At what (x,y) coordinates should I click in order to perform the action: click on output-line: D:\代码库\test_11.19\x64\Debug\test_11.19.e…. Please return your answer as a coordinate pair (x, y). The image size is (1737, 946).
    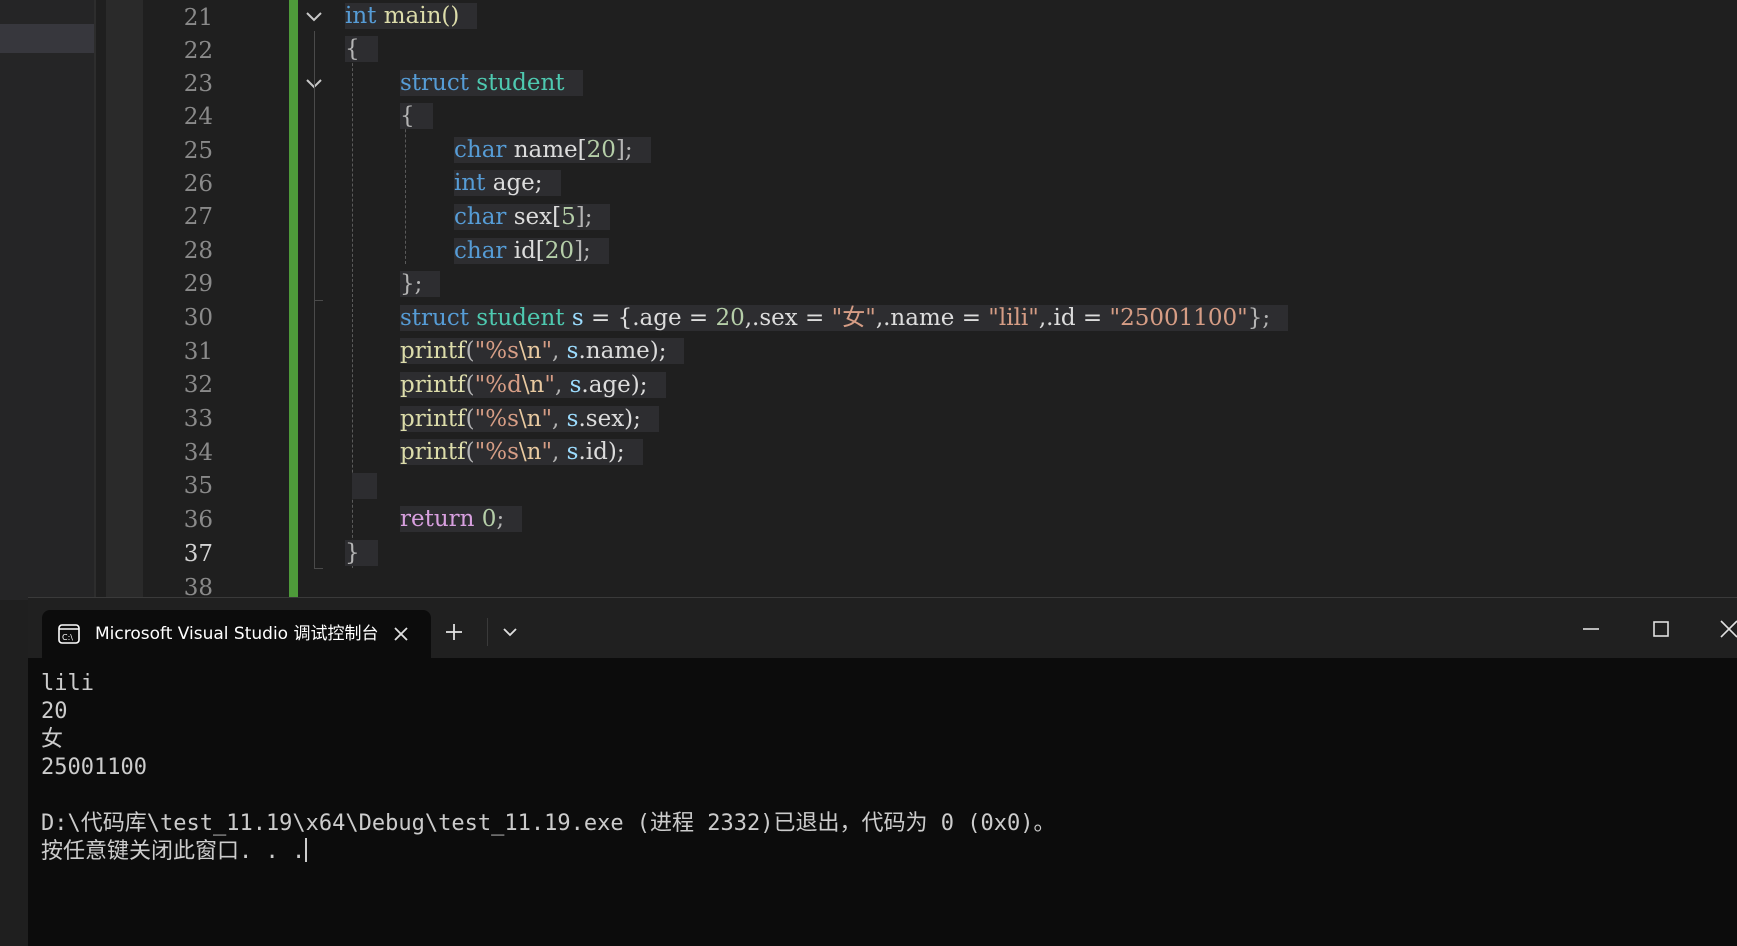
    Looking at the image, I should click on (548, 823).